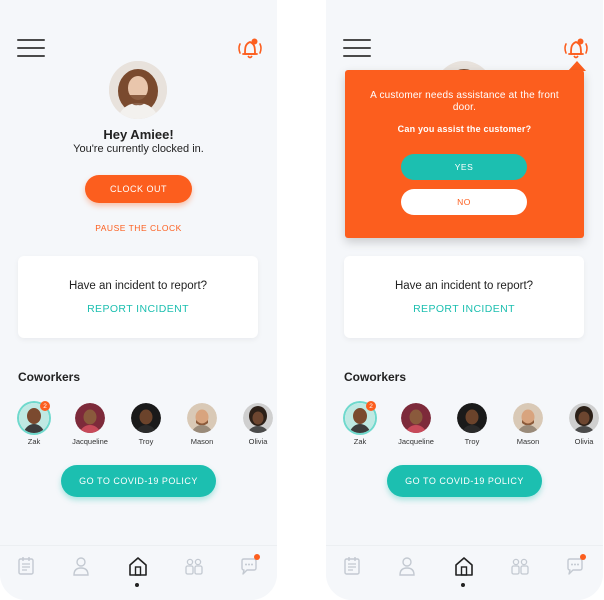 Image resolution: width=604 pixels, height=600 pixels. What do you see at coordinates (138, 149) in the screenshot?
I see `clock-status-text: You're currently clocked in.` at bounding box center [138, 149].